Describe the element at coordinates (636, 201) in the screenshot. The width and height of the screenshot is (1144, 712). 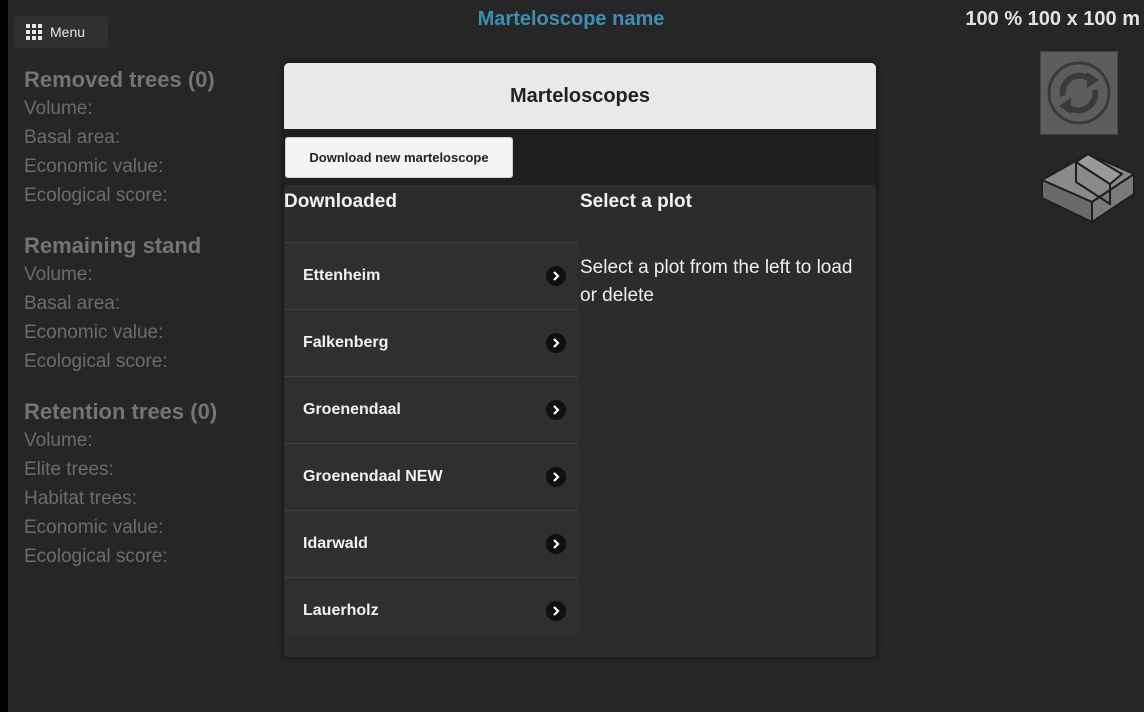
I see `select-plot-heading: Select a plot` at that location.